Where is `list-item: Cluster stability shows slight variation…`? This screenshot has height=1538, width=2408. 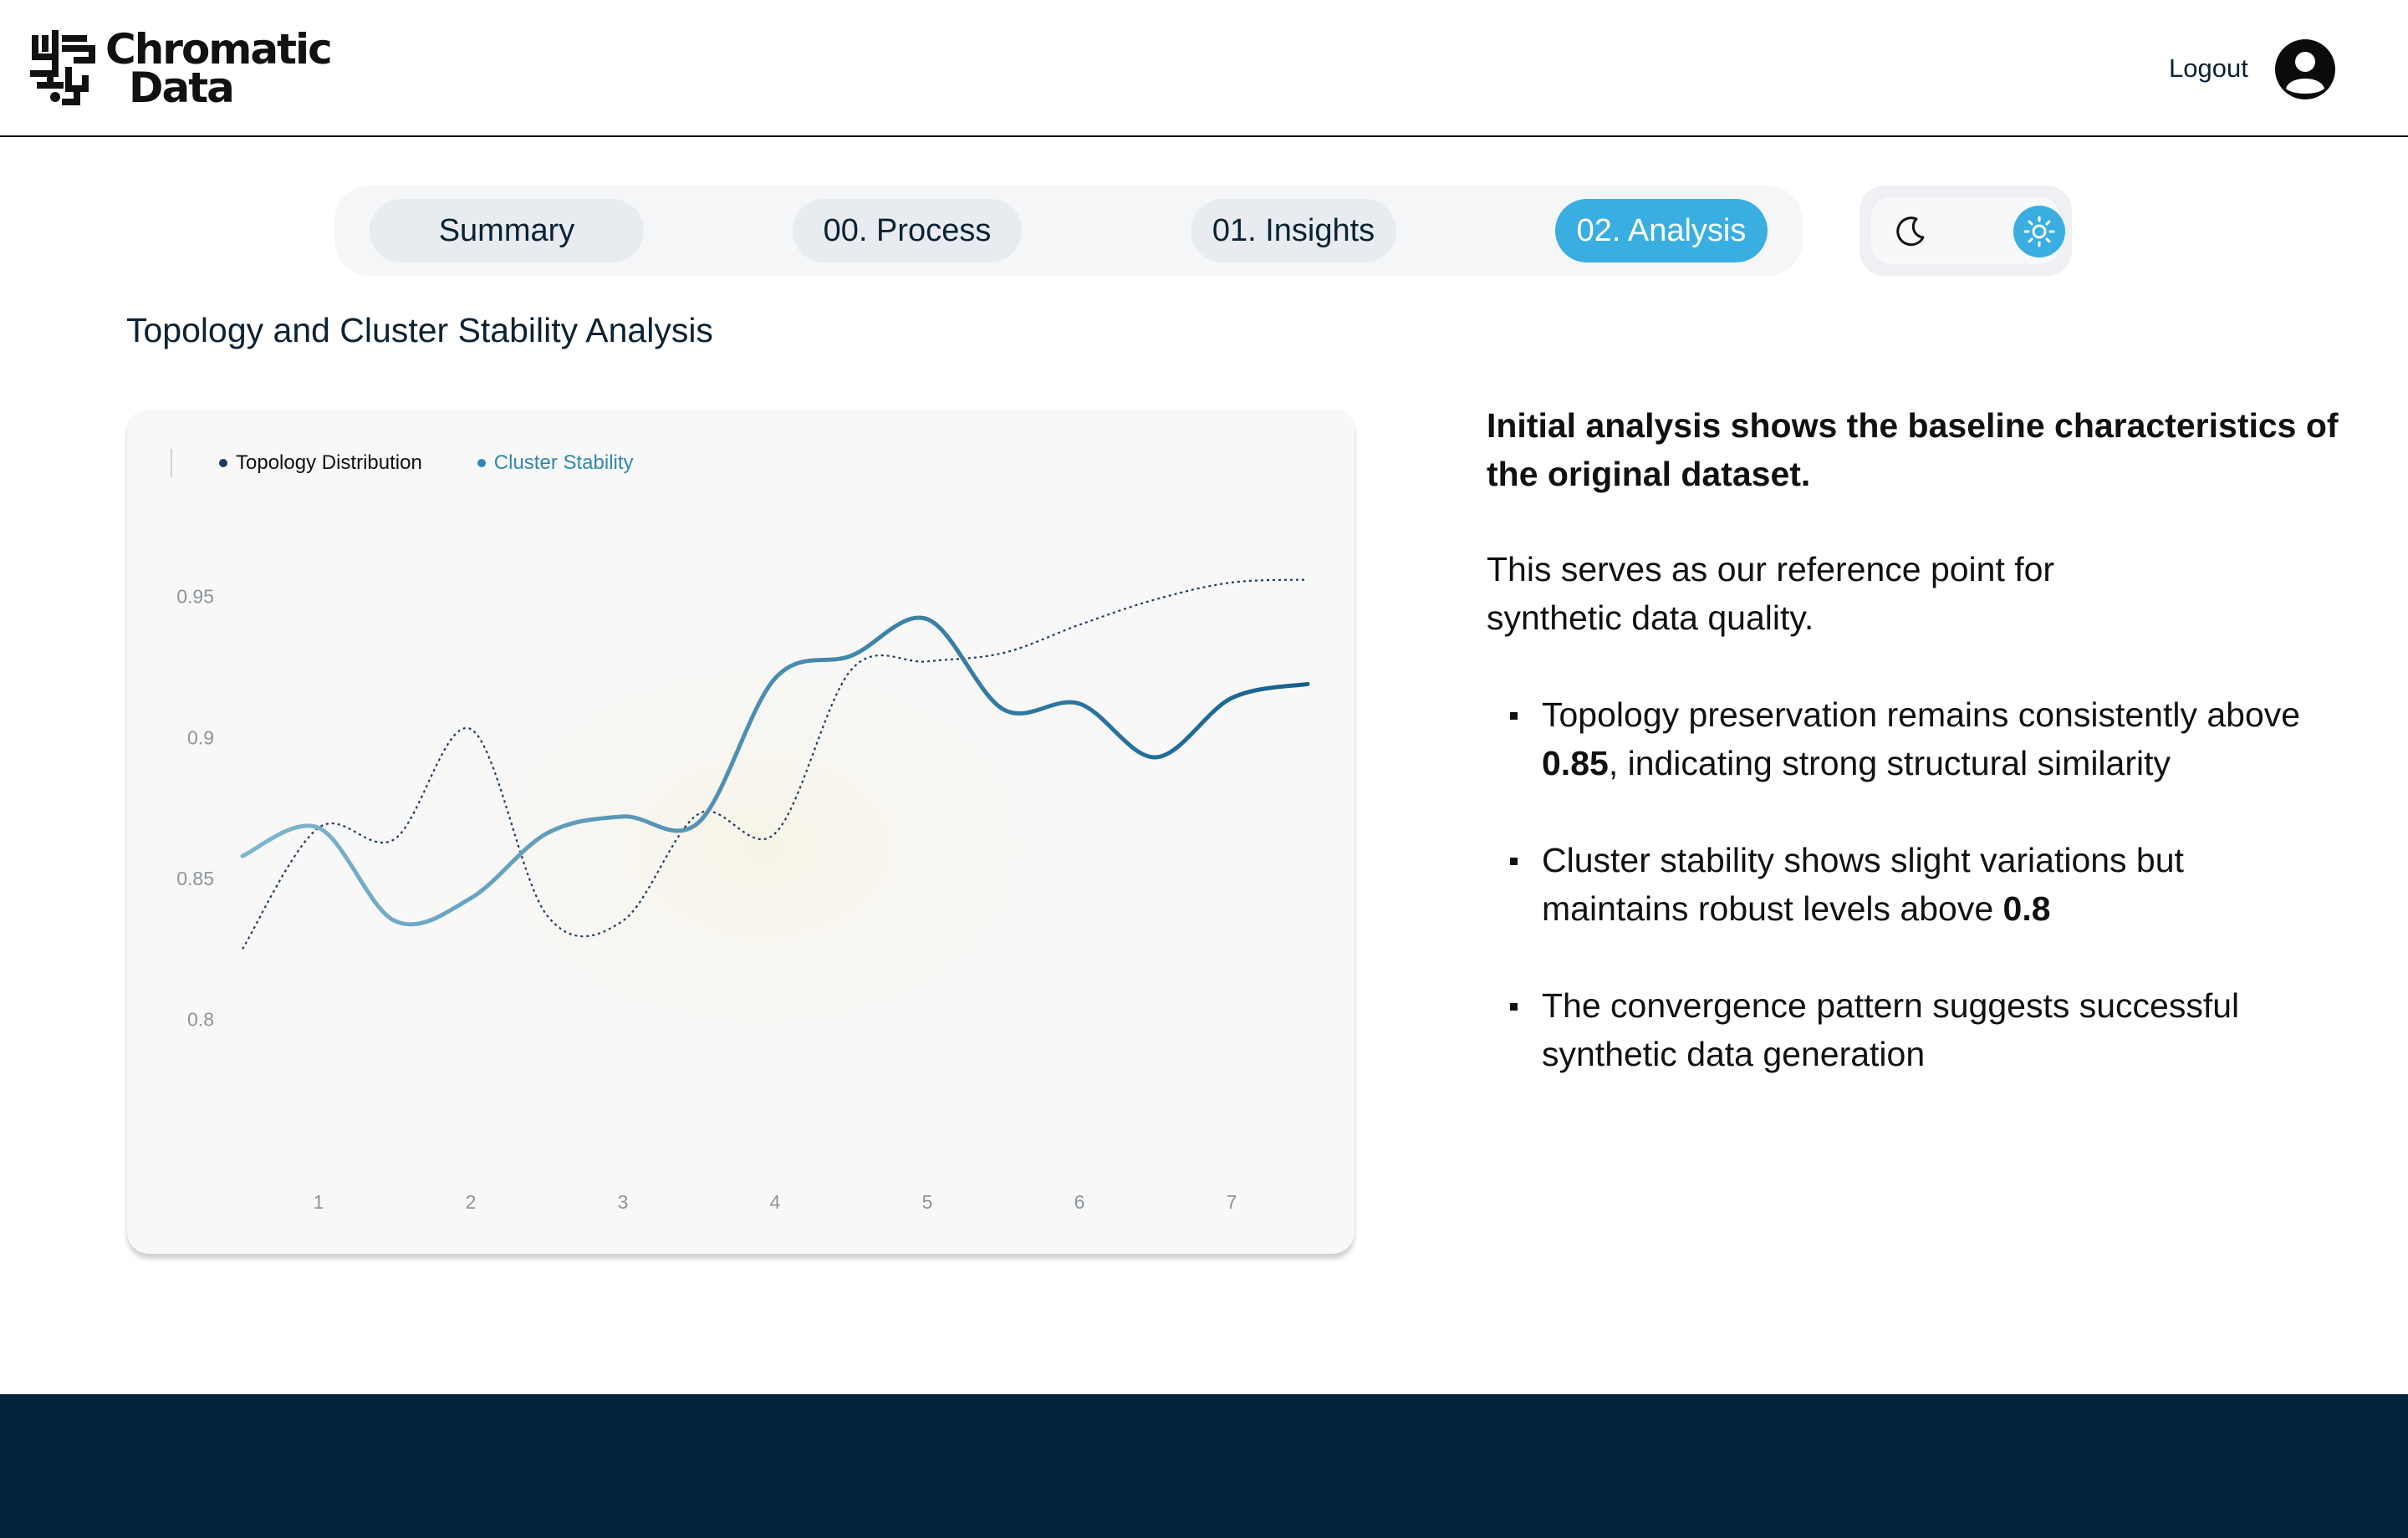 list-item: Cluster stability shows slight variation… is located at coordinates (1899, 885).